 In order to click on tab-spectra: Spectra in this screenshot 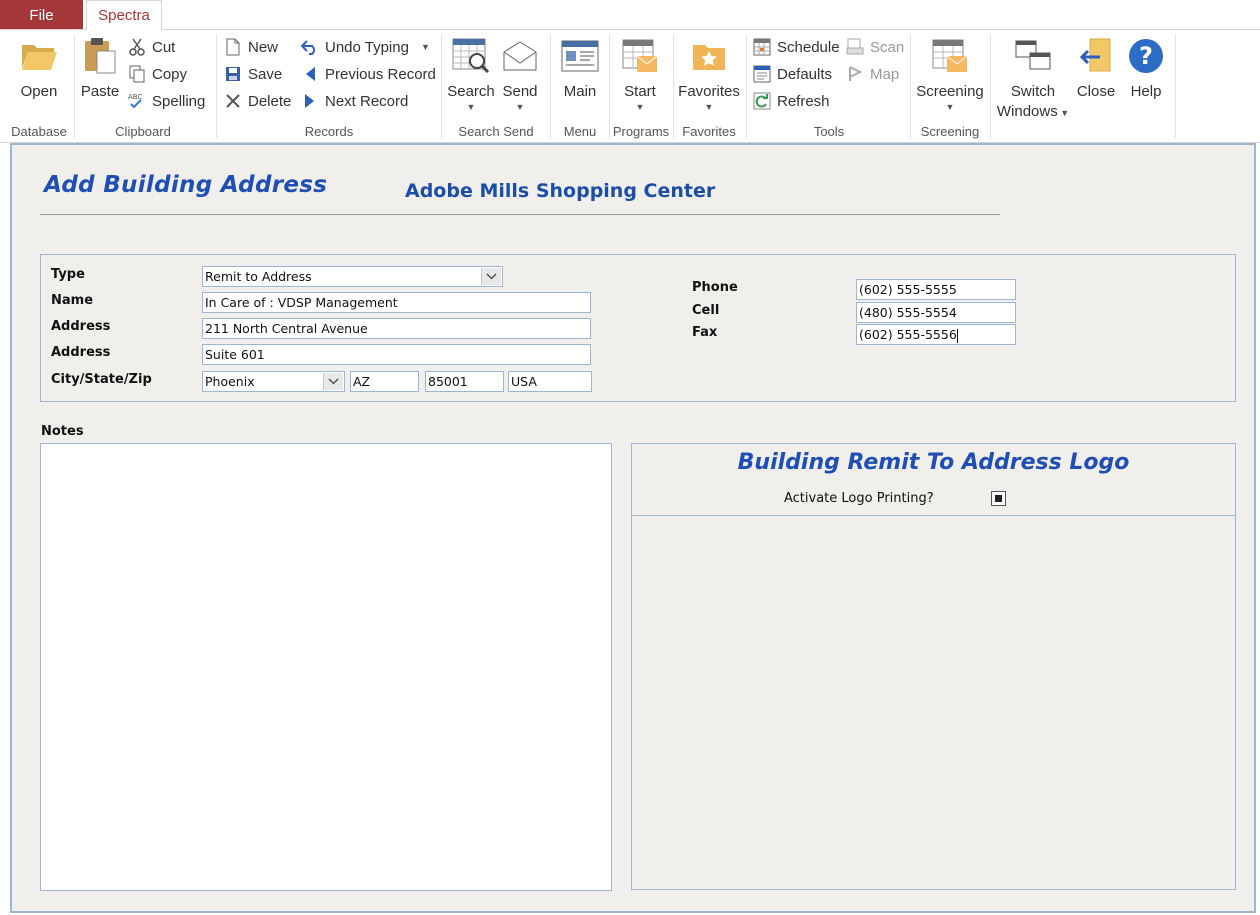, I will do `click(124, 15)`.